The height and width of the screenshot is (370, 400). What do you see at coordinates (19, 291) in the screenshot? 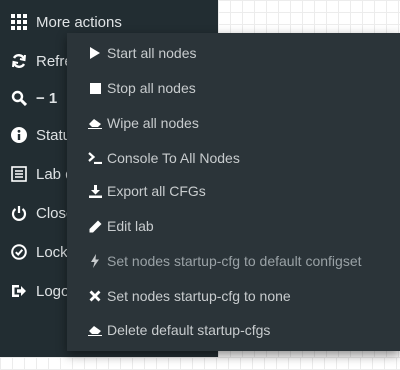
I see `logout-icon` at bounding box center [19, 291].